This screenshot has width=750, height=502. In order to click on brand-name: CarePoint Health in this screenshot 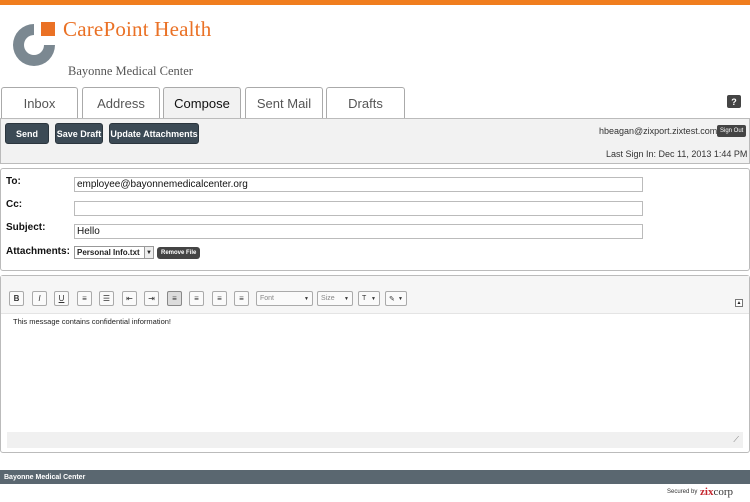, I will do `click(137, 29)`.